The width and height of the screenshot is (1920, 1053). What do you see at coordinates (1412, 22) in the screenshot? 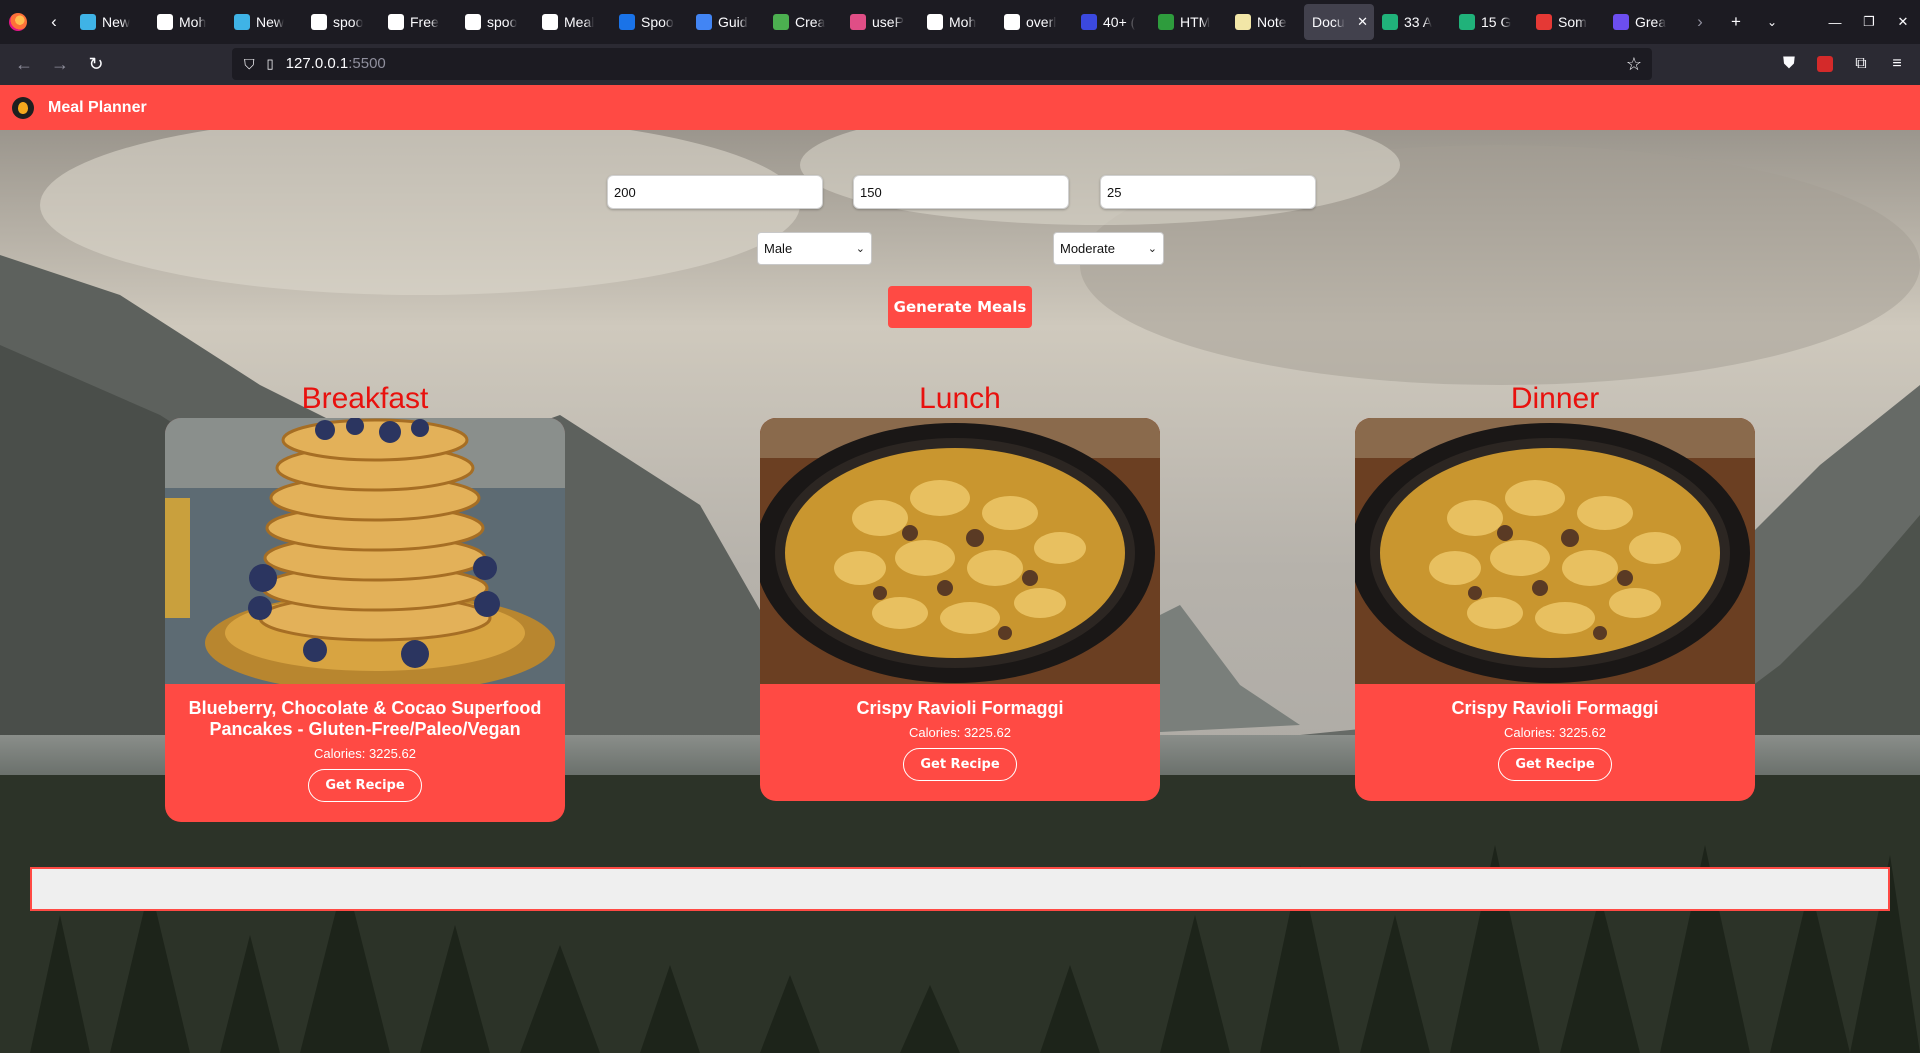
I see `browser-tab: 33 A` at bounding box center [1412, 22].